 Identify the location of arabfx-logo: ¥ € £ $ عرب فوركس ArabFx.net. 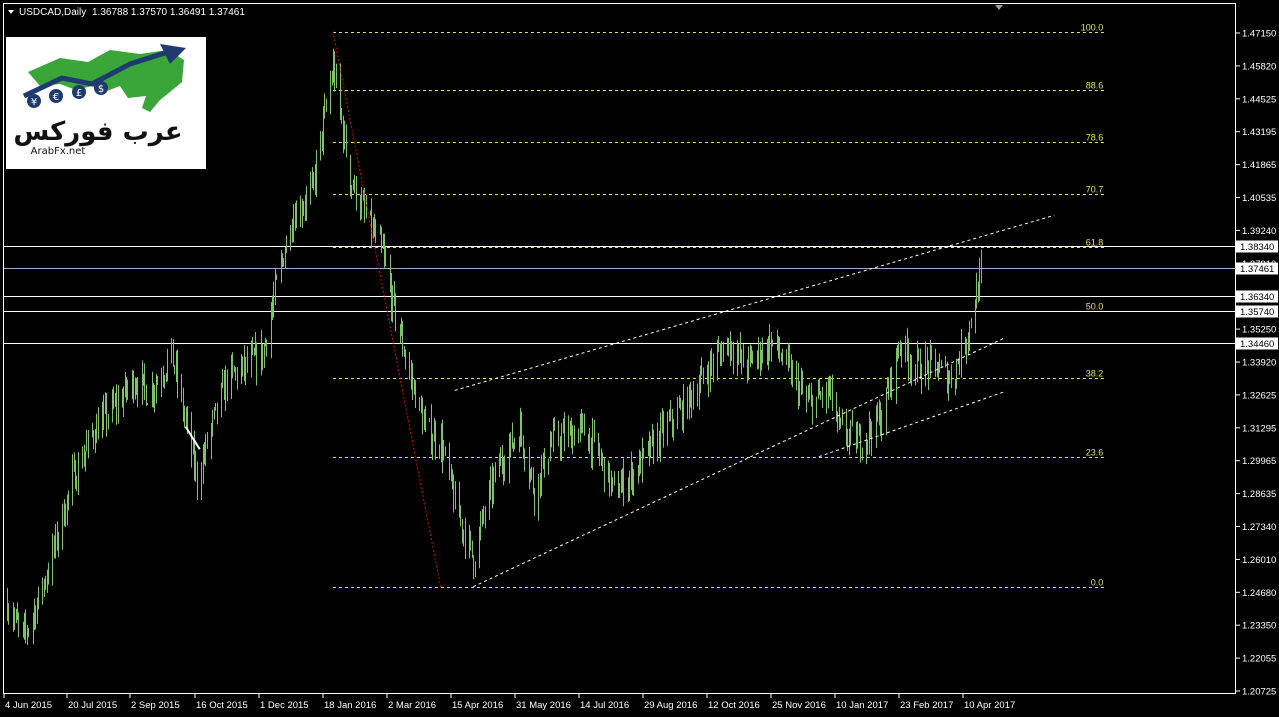
(106, 103).